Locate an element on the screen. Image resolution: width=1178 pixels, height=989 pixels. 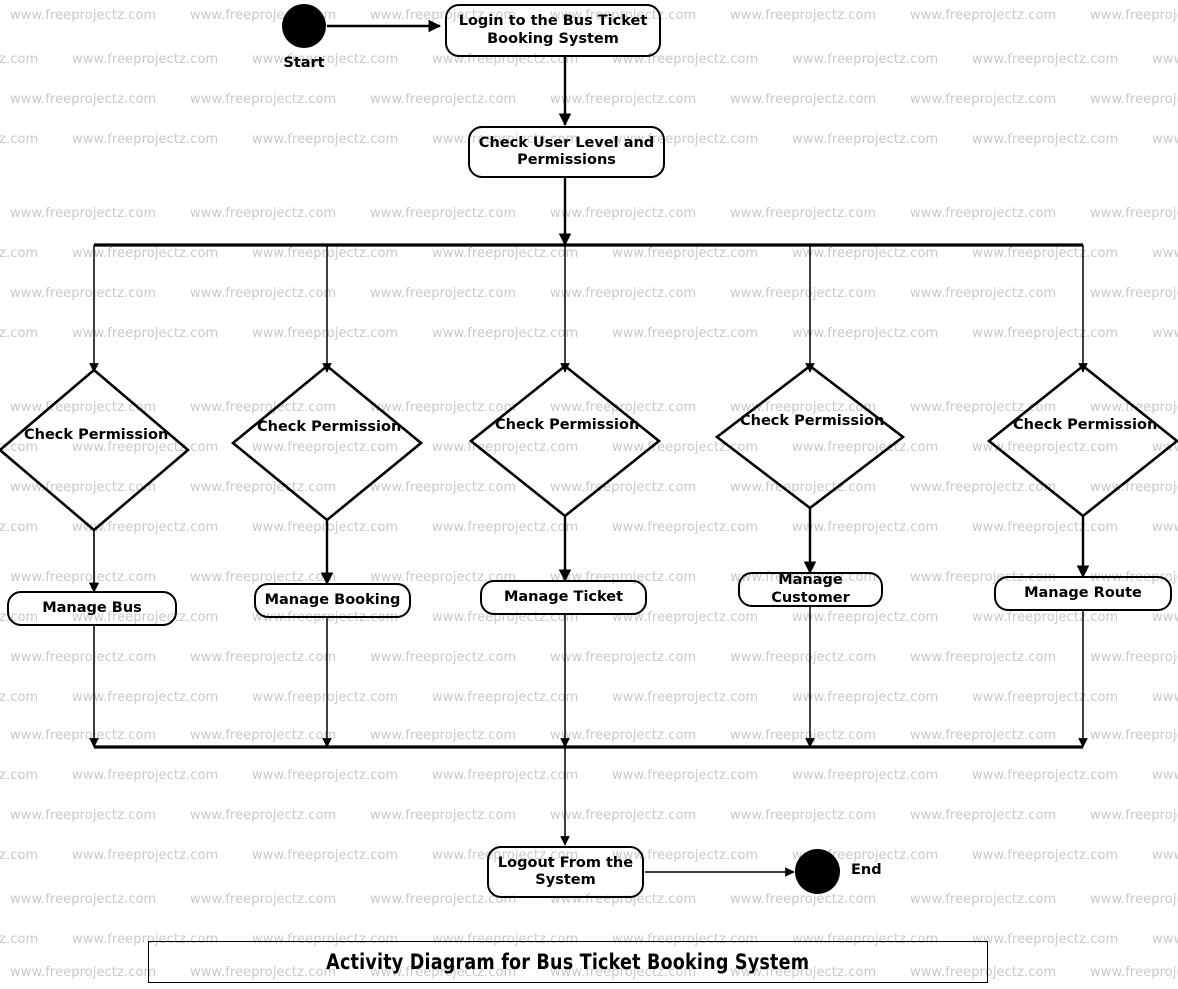
end-node is located at coordinates (817, 871).